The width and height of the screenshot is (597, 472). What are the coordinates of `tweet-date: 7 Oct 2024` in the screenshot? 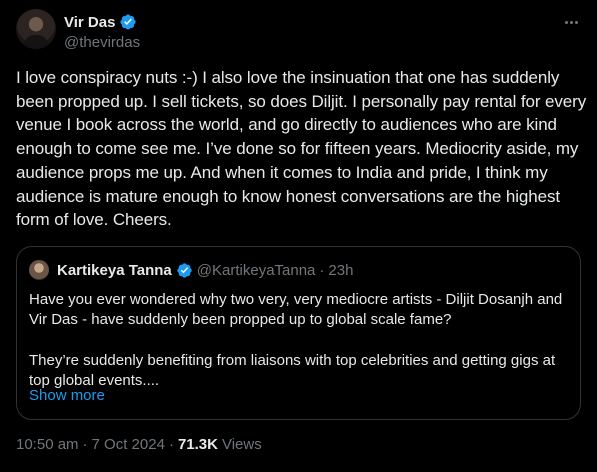 It's located at (128, 444).